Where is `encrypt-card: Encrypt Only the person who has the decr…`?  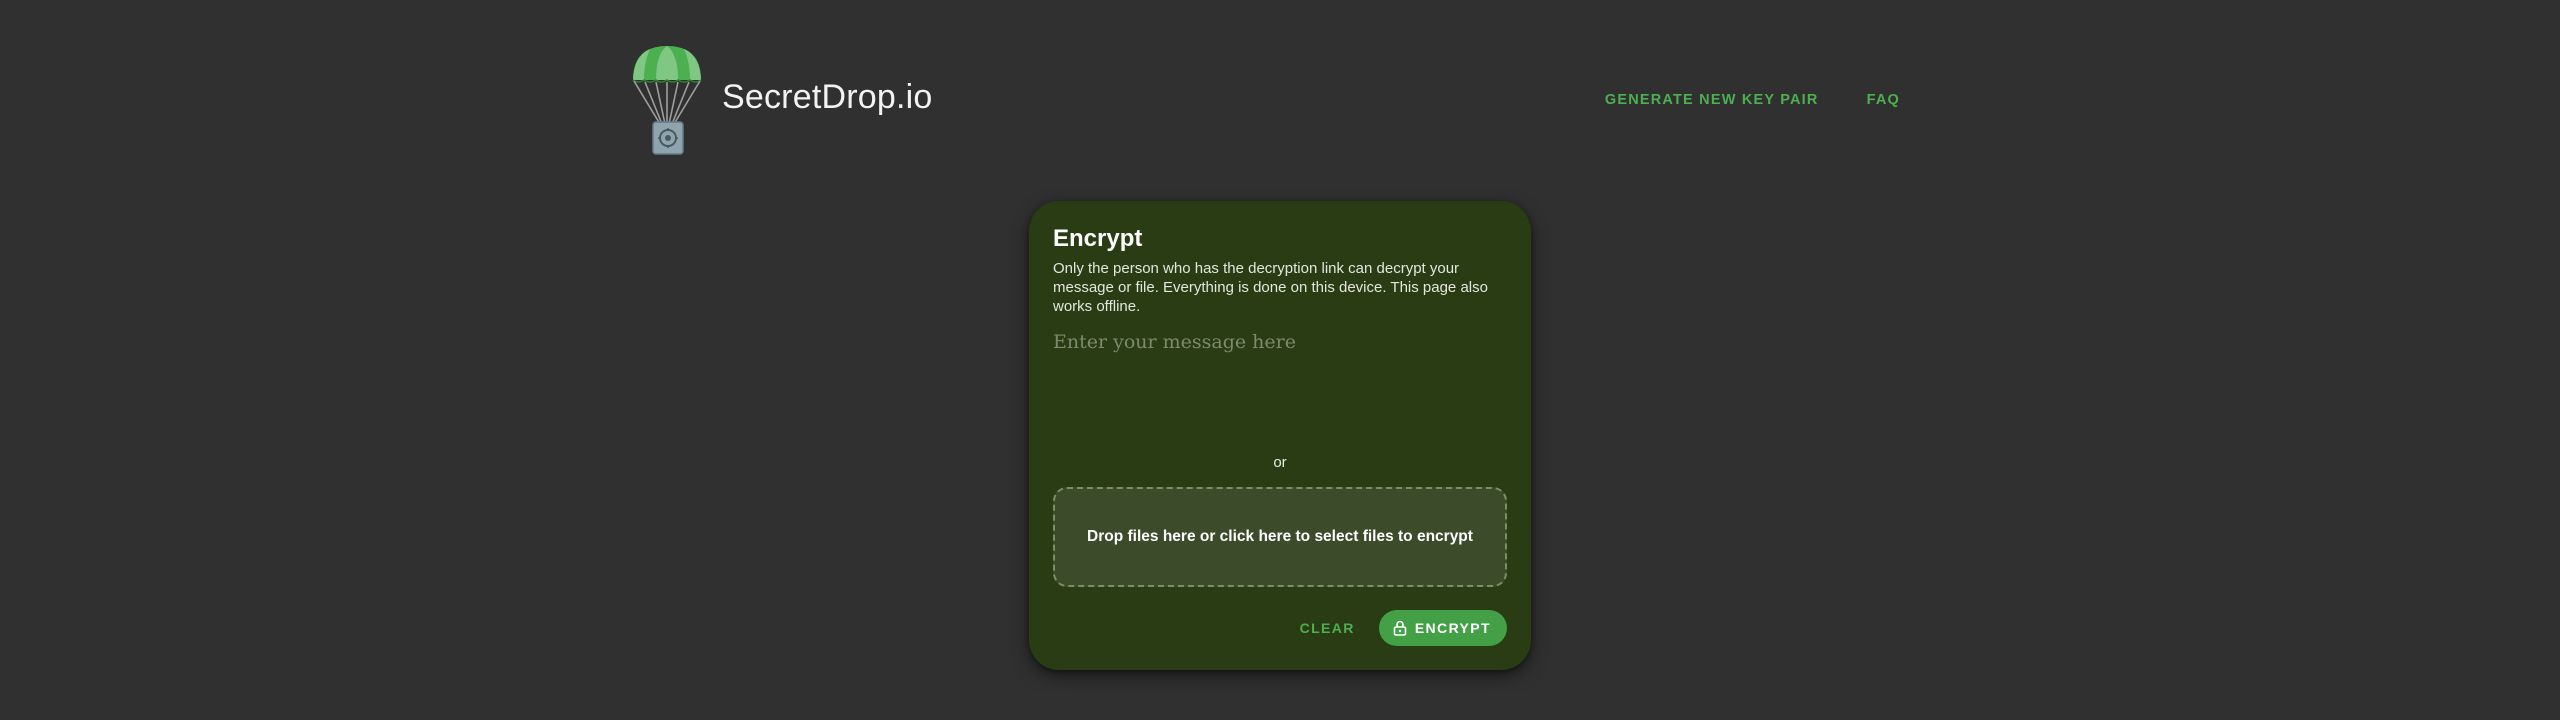 encrypt-card: Encrypt Only the person who has the decr… is located at coordinates (1280, 435).